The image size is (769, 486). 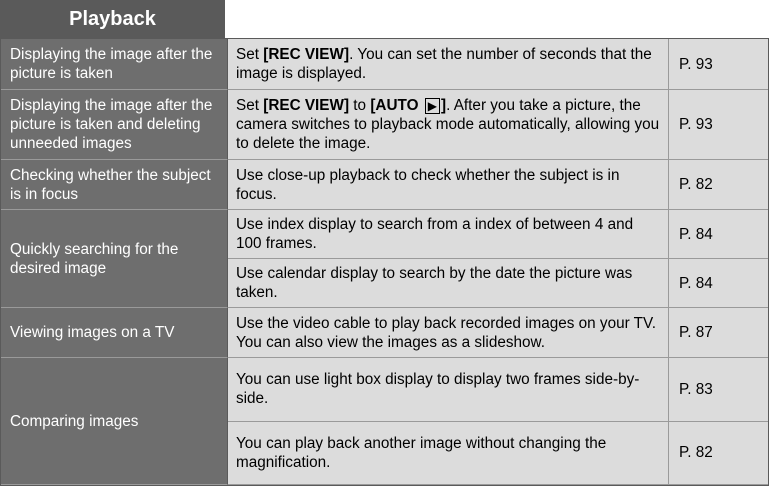 What do you see at coordinates (696, 389) in the screenshot?
I see `page-ref: P. 83` at bounding box center [696, 389].